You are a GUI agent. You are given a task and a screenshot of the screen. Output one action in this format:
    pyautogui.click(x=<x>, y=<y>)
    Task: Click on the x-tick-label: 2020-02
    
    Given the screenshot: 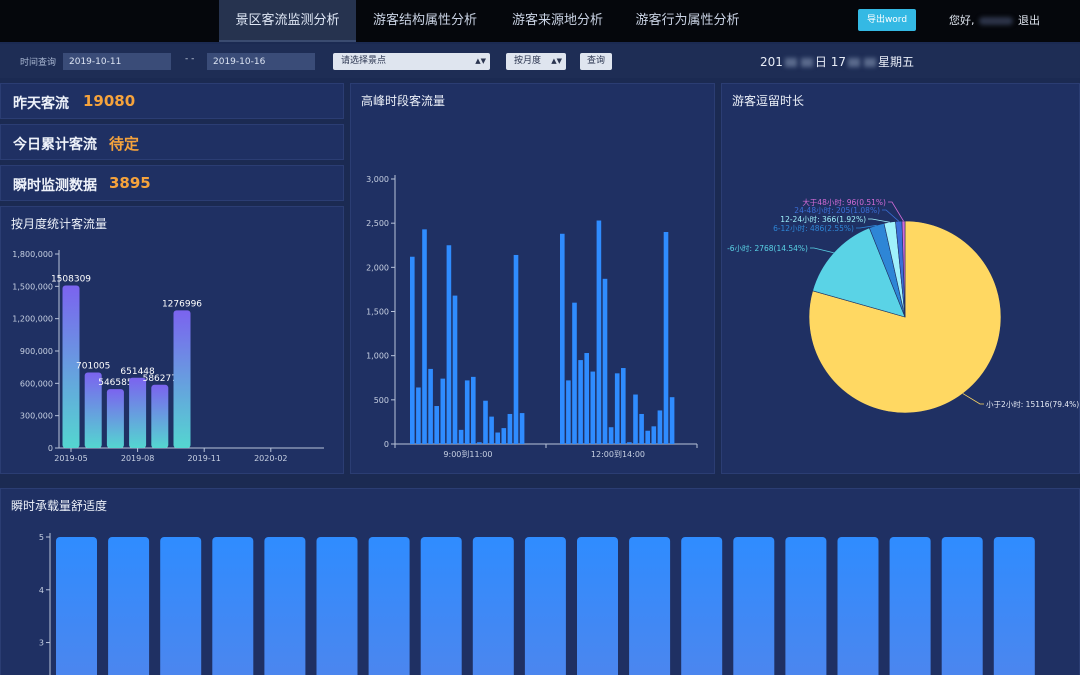 What is the action you would take?
    pyautogui.click(x=270, y=458)
    